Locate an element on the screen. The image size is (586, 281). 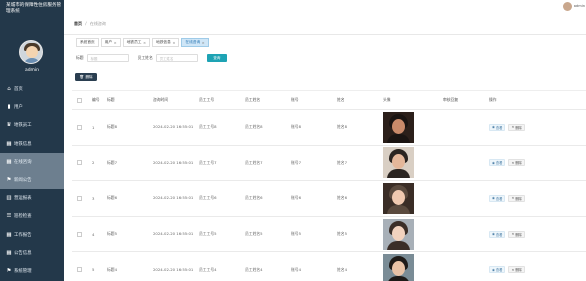
user-icon: ▮ is located at coordinates (9, 107).